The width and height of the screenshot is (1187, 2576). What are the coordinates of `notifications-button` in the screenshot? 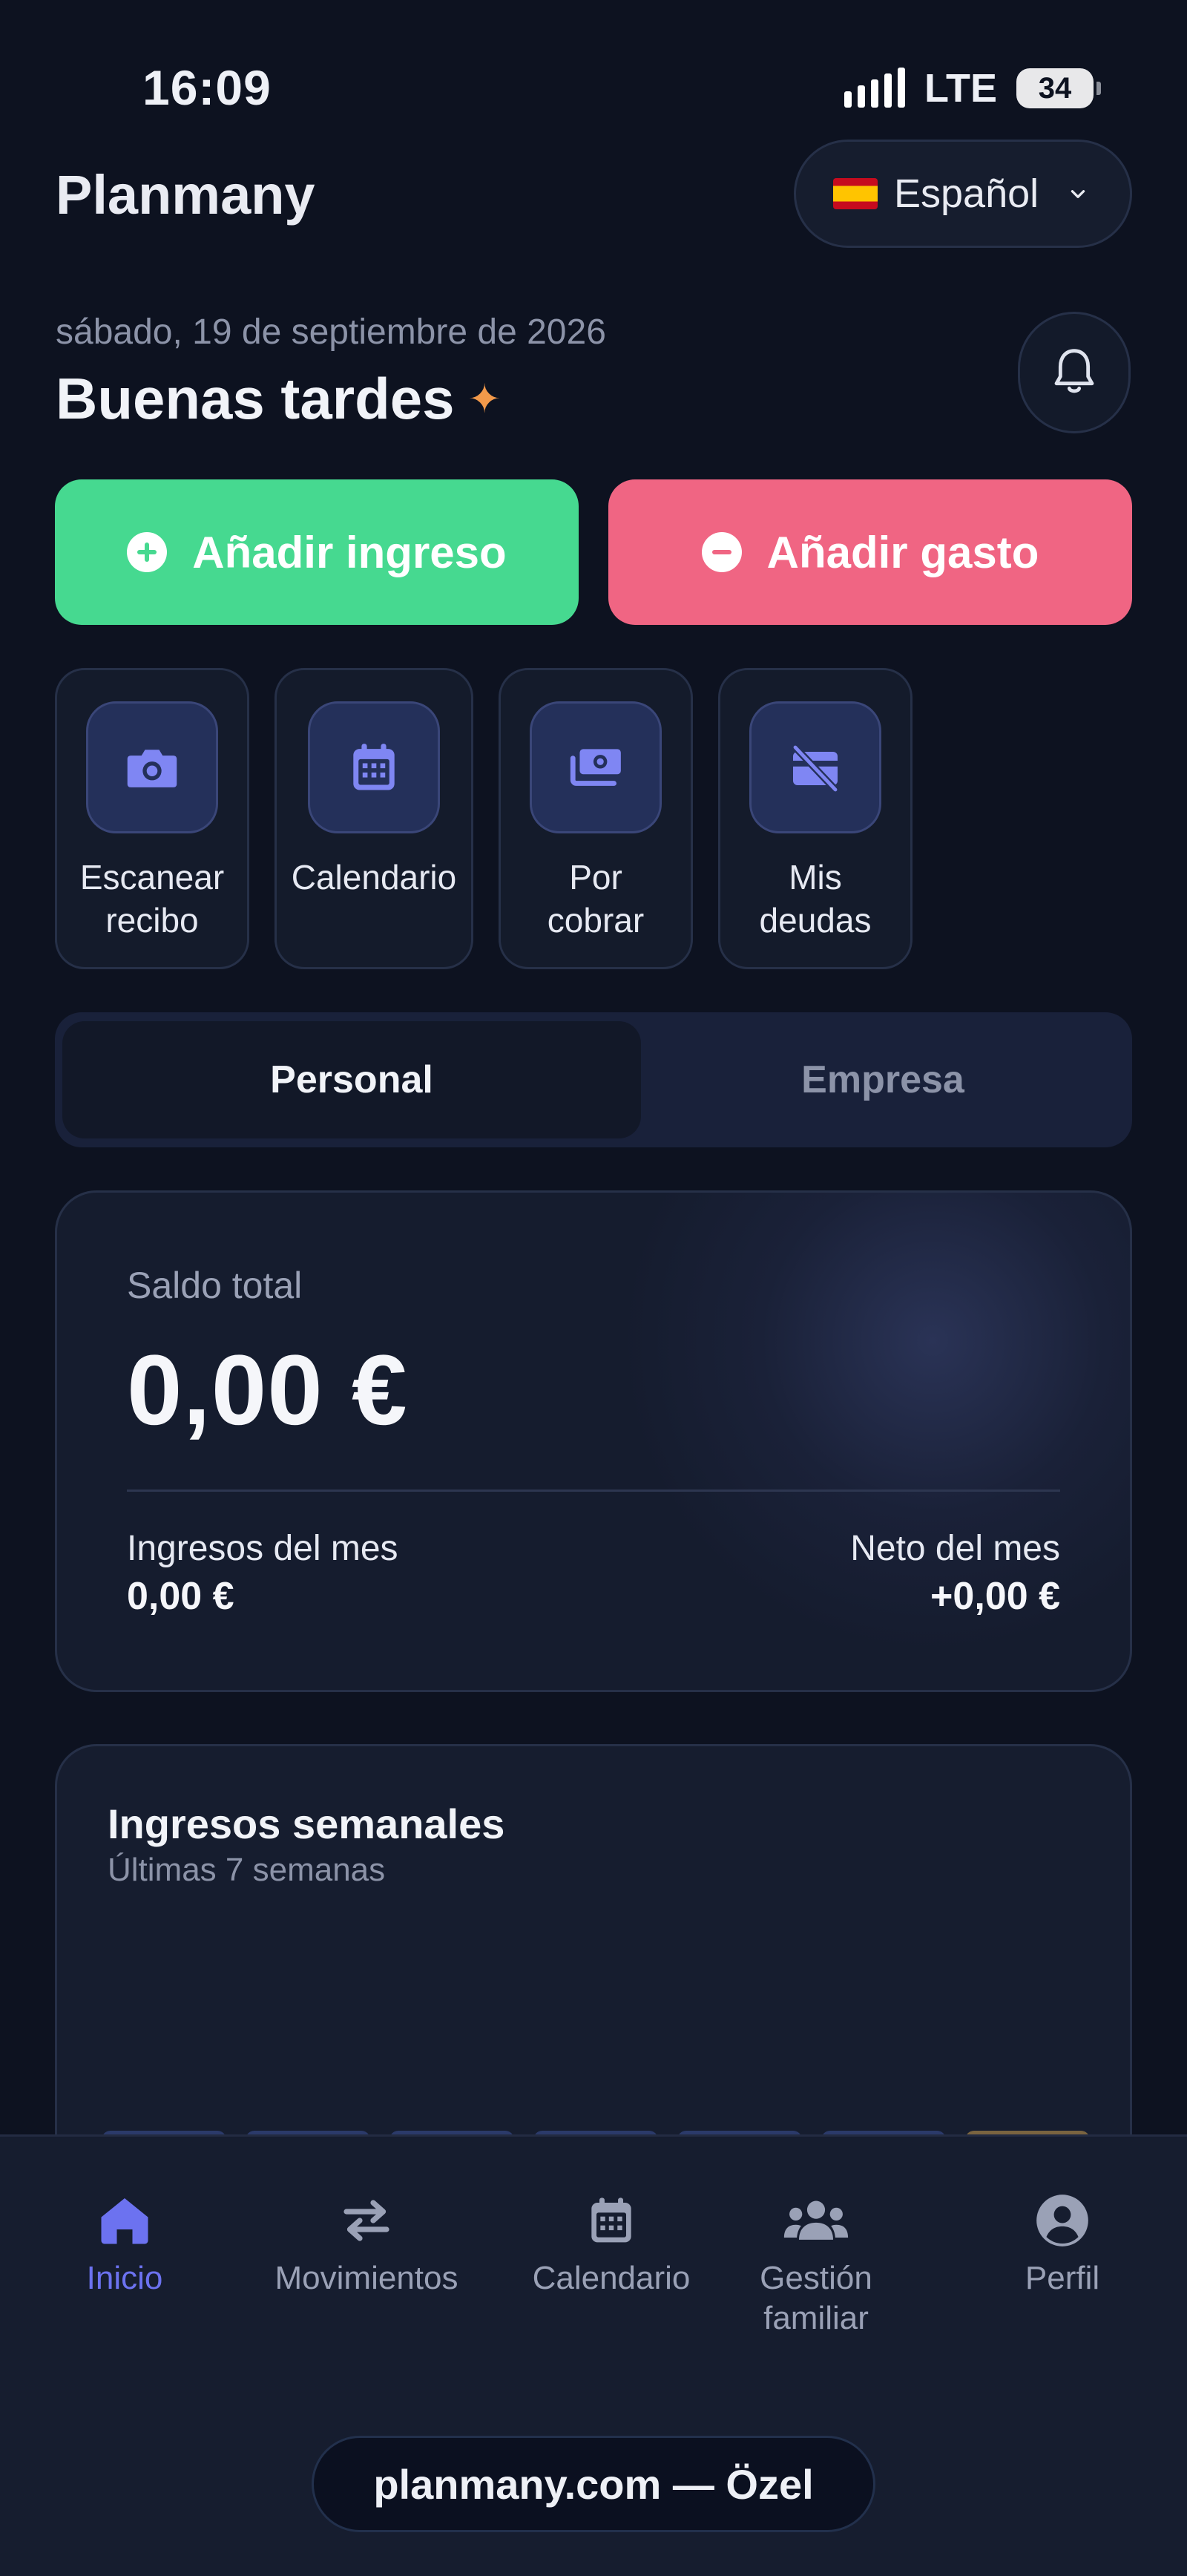 It's located at (1074, 372).